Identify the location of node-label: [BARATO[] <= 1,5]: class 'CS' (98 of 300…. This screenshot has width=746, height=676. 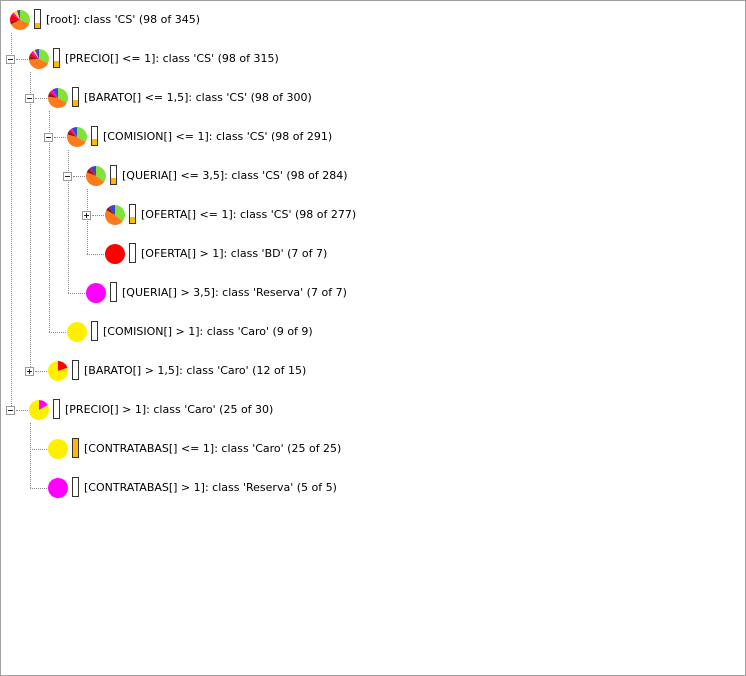
(198, 97).